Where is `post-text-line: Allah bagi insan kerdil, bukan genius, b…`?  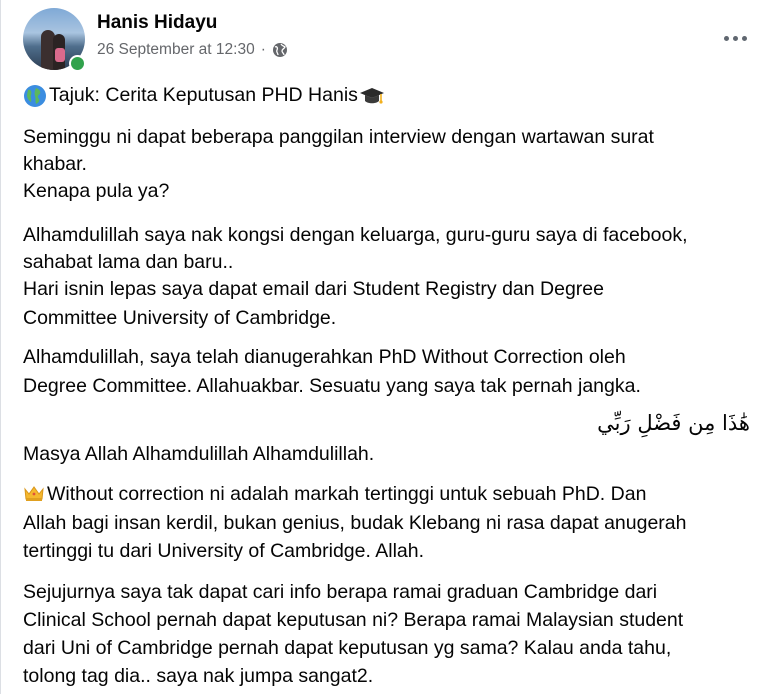
post-text-line: Allah bagi insan kerdil, bukan genius, b… is located at coordinates (355, 523).